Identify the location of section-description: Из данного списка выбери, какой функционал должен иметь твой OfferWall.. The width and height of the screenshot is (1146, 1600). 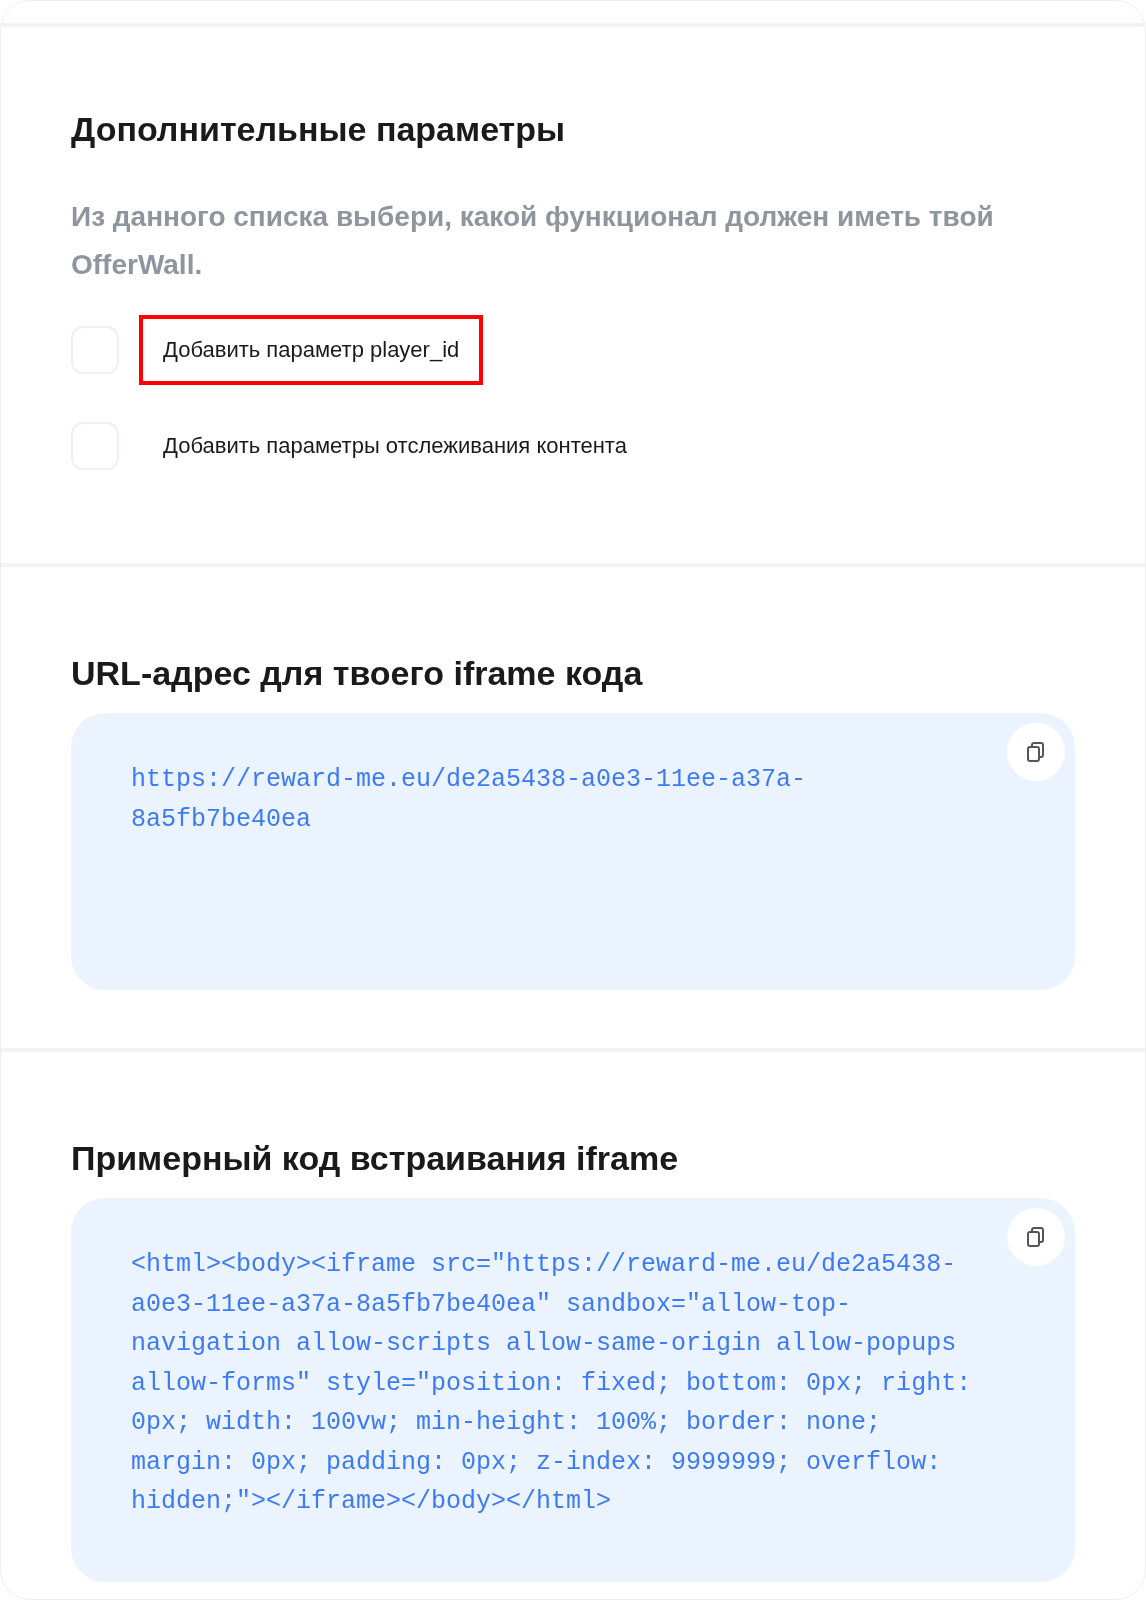
(533, 241).